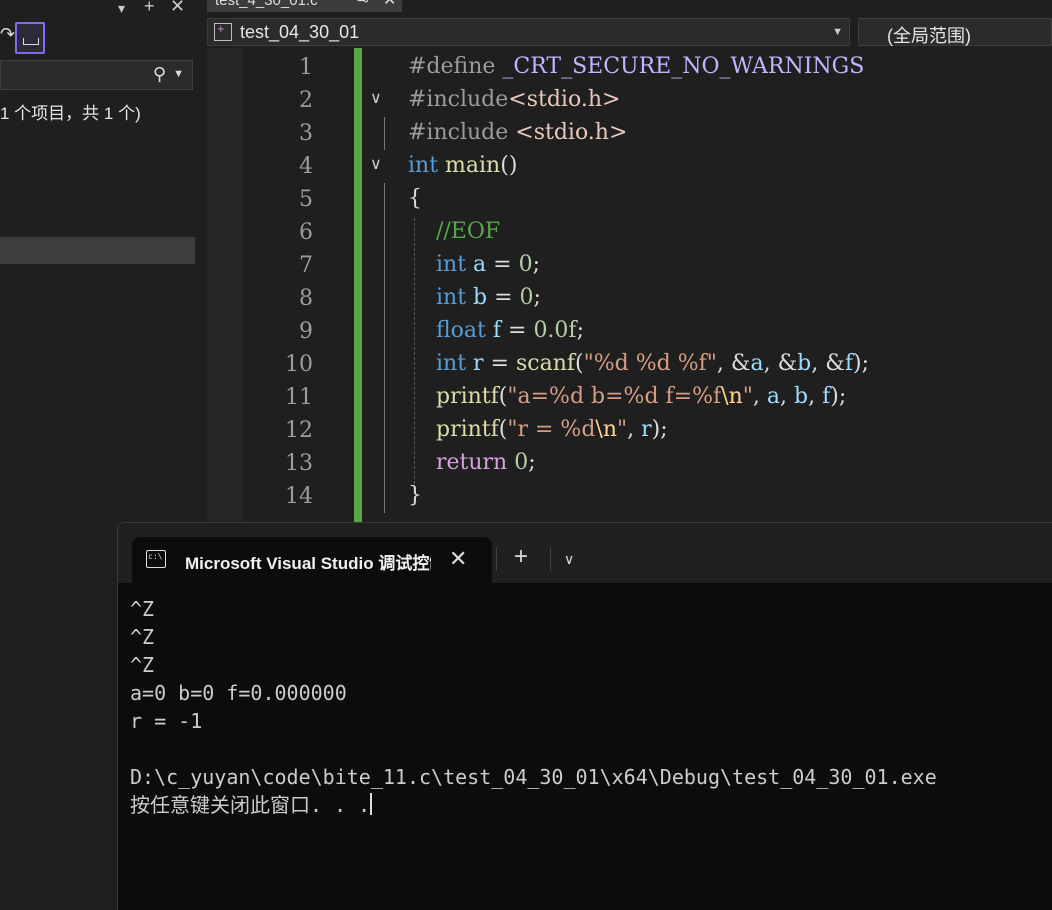 This screenshot has height=910, width=1052. Describe the element at coordinates (475, 462) in the screenshot. I see `code-token: return` at that location.